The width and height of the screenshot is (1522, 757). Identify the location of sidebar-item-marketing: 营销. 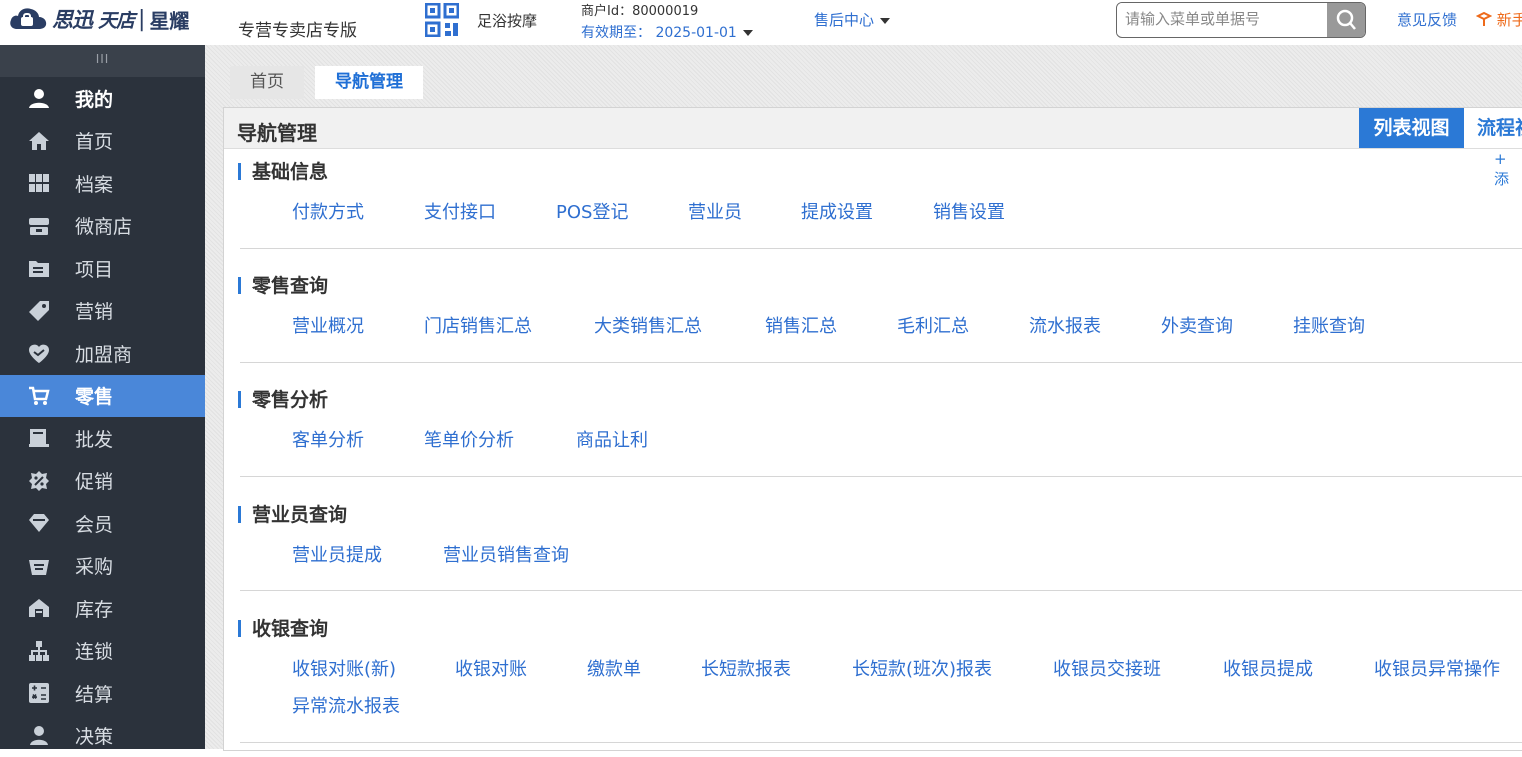
(102, 311).